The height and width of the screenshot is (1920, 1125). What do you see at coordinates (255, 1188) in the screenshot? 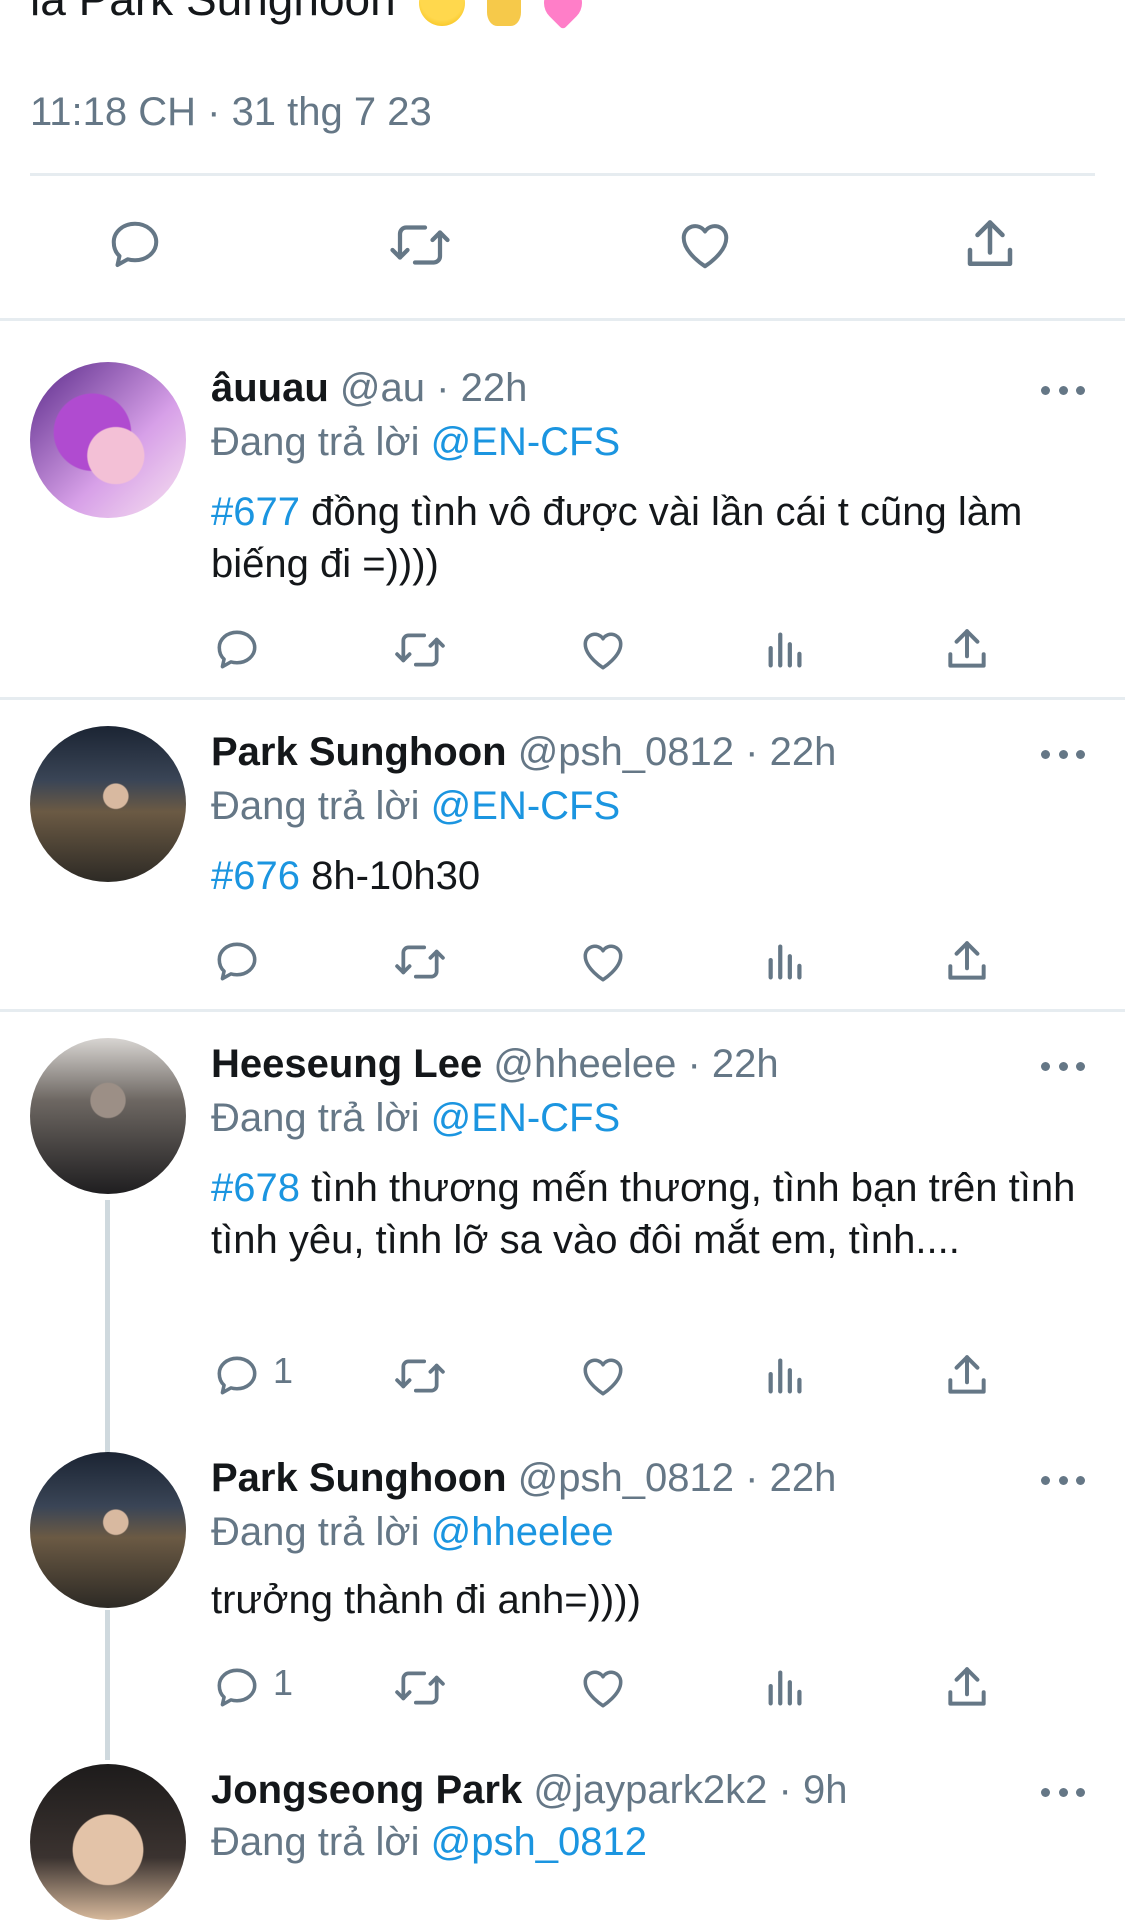
I see `hashtag-link: #678` at bounding box center [255, 1188].